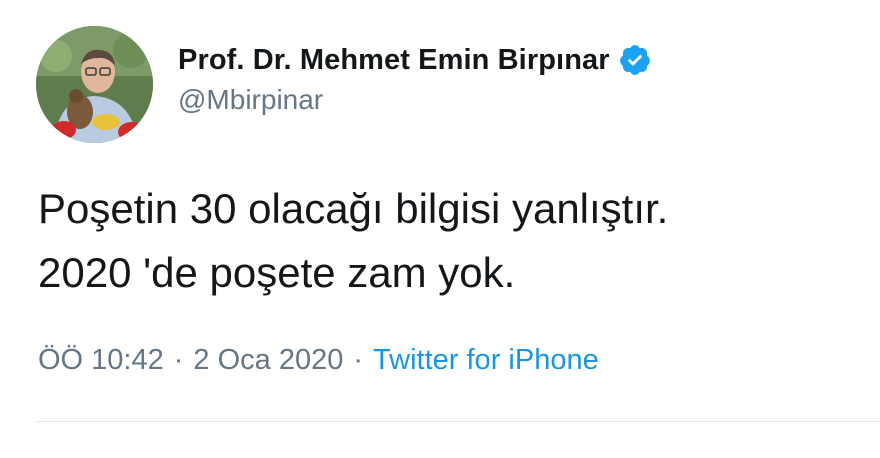 The width and height of the screenshot is (880, 458). Describe the element at coordinates (635, 60) in the screenshot. I see `verified-badge-icon` at that location.